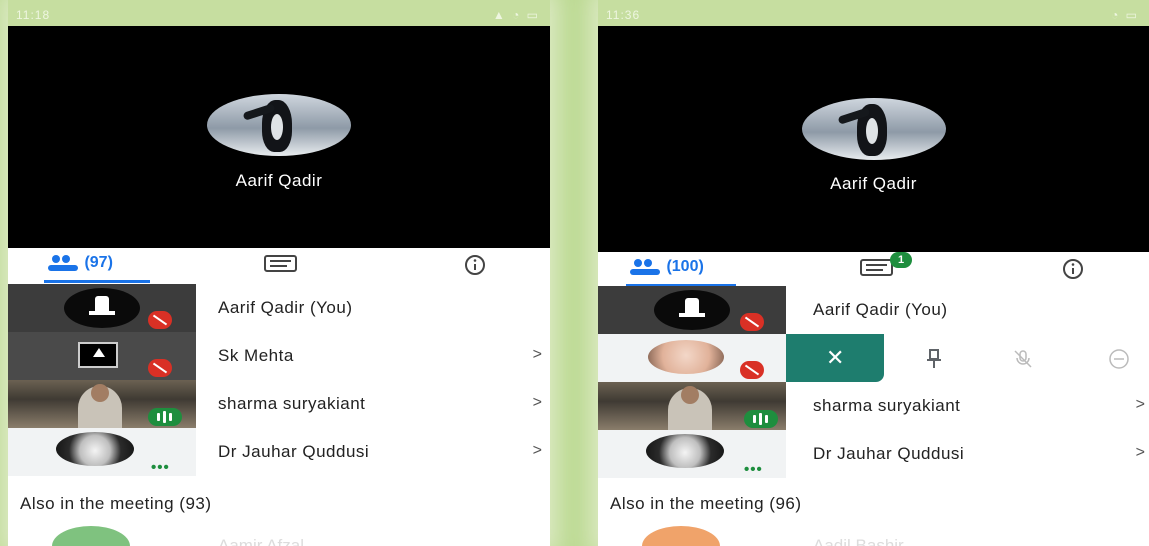  Describe the element at coordinates (706, 503) in the screenshot. I see `also-in-meeting-header: Also in the meeting (96)` at that location.